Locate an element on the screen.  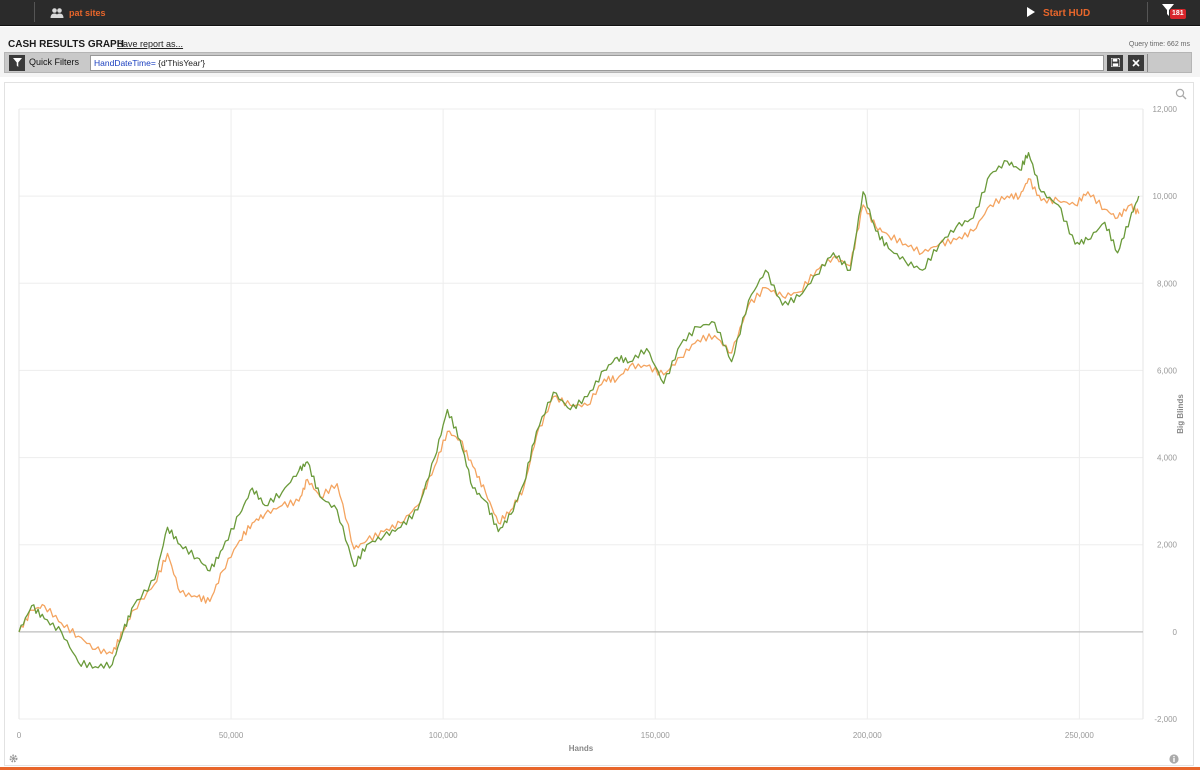
play-icon is located at coordinates (1031, 13).